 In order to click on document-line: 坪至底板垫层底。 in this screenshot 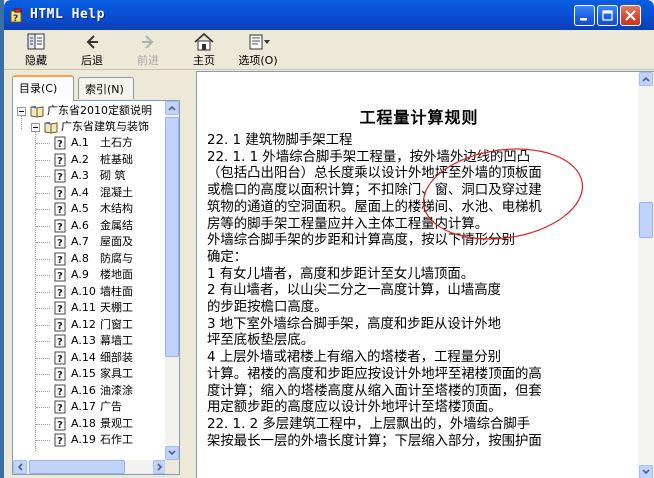, I will do `click(261, 341)`.